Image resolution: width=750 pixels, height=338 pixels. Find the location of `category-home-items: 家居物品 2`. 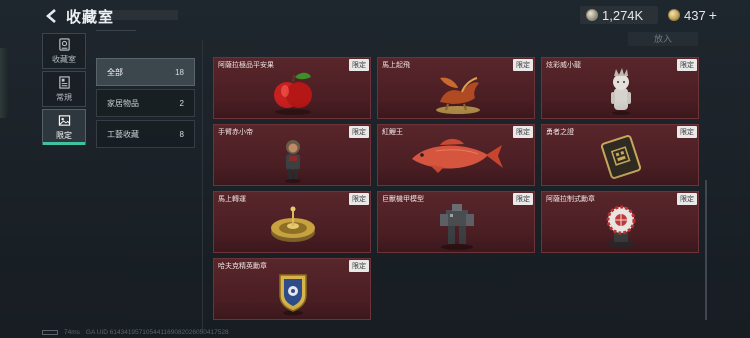

category-home-items: 家居物品 2 is located at coordinates (145, 103).